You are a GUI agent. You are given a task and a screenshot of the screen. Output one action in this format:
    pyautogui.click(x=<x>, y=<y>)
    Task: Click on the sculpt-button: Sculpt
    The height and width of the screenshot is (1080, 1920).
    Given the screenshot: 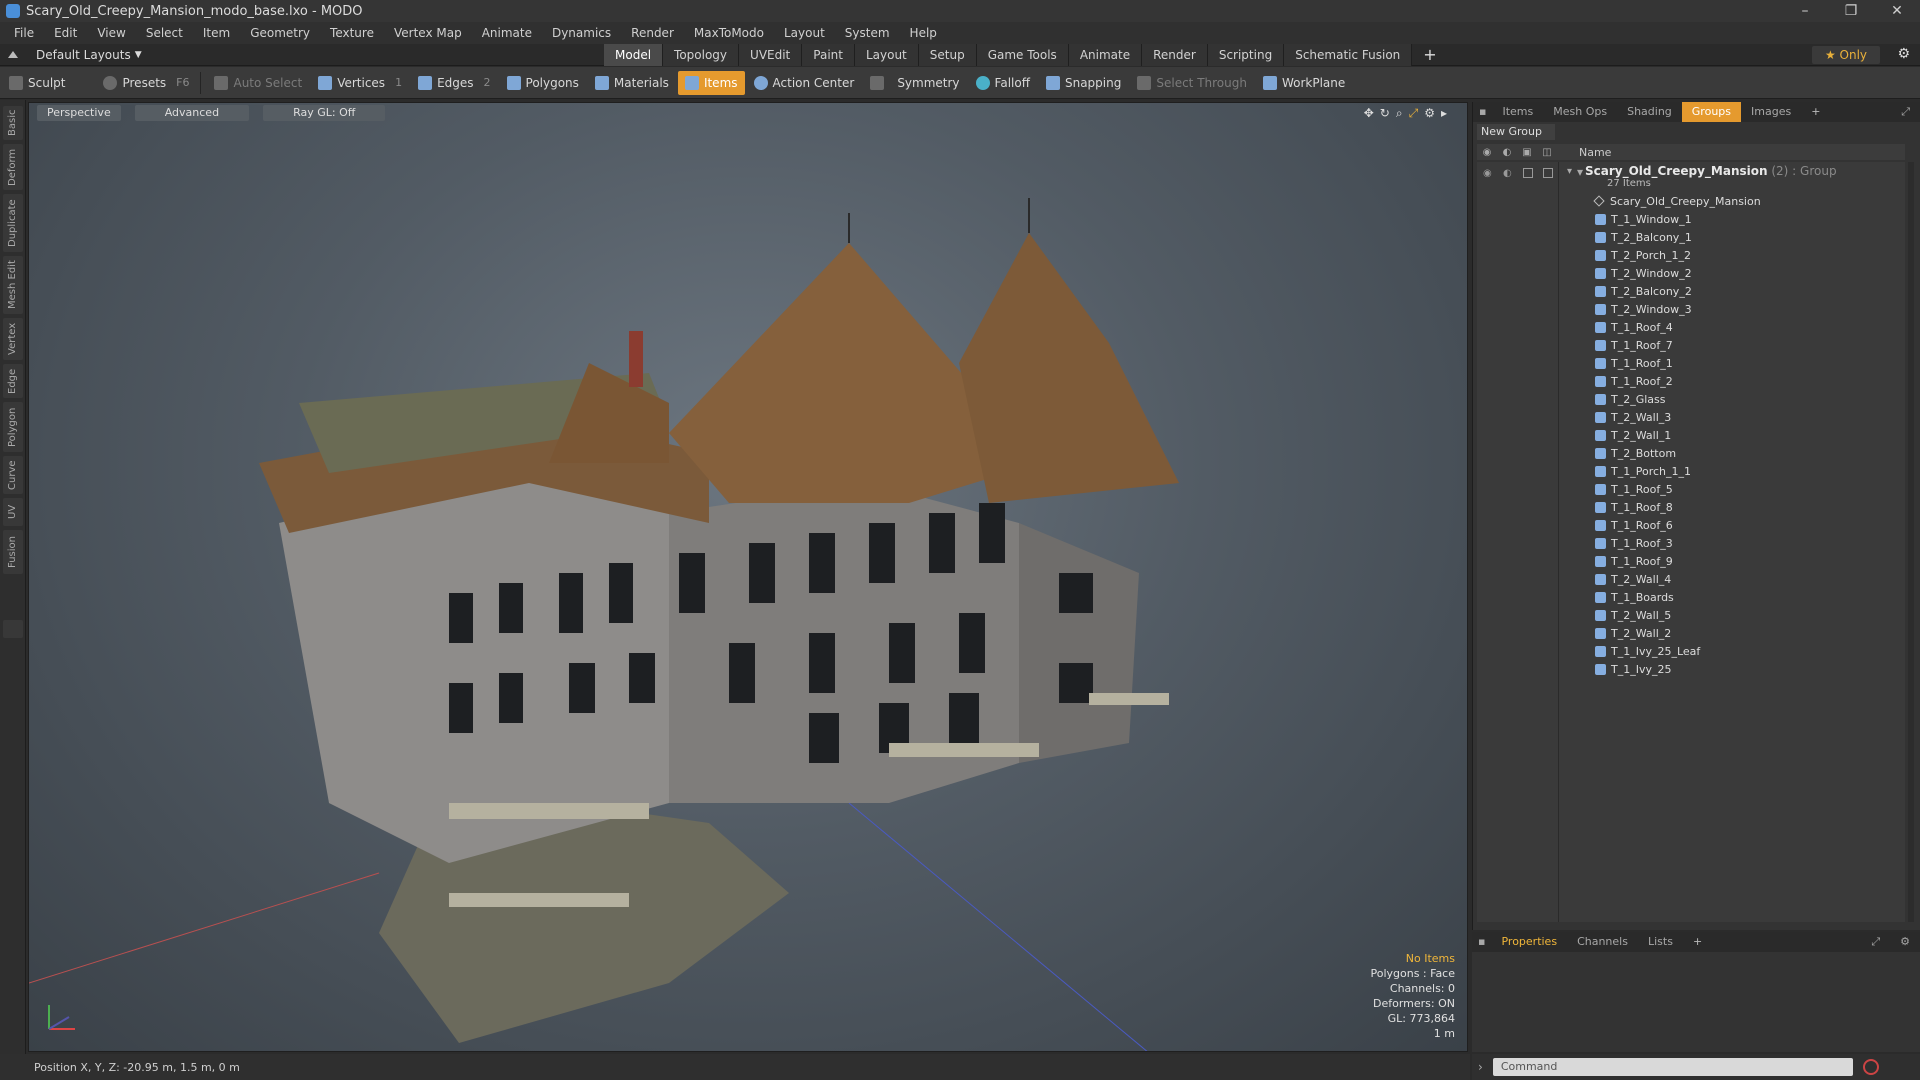 What is the action you would take?
    pyautogui.click(x=37, y=83)
    